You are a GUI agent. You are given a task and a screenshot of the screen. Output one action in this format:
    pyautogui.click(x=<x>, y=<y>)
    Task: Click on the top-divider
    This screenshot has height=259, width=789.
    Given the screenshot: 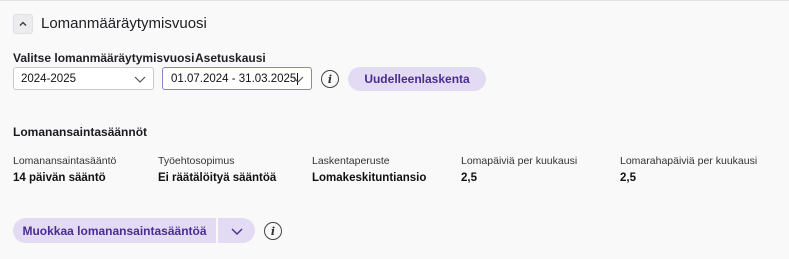 What is the action you would take?
    pyautogui.click(x=394, y=0)
    